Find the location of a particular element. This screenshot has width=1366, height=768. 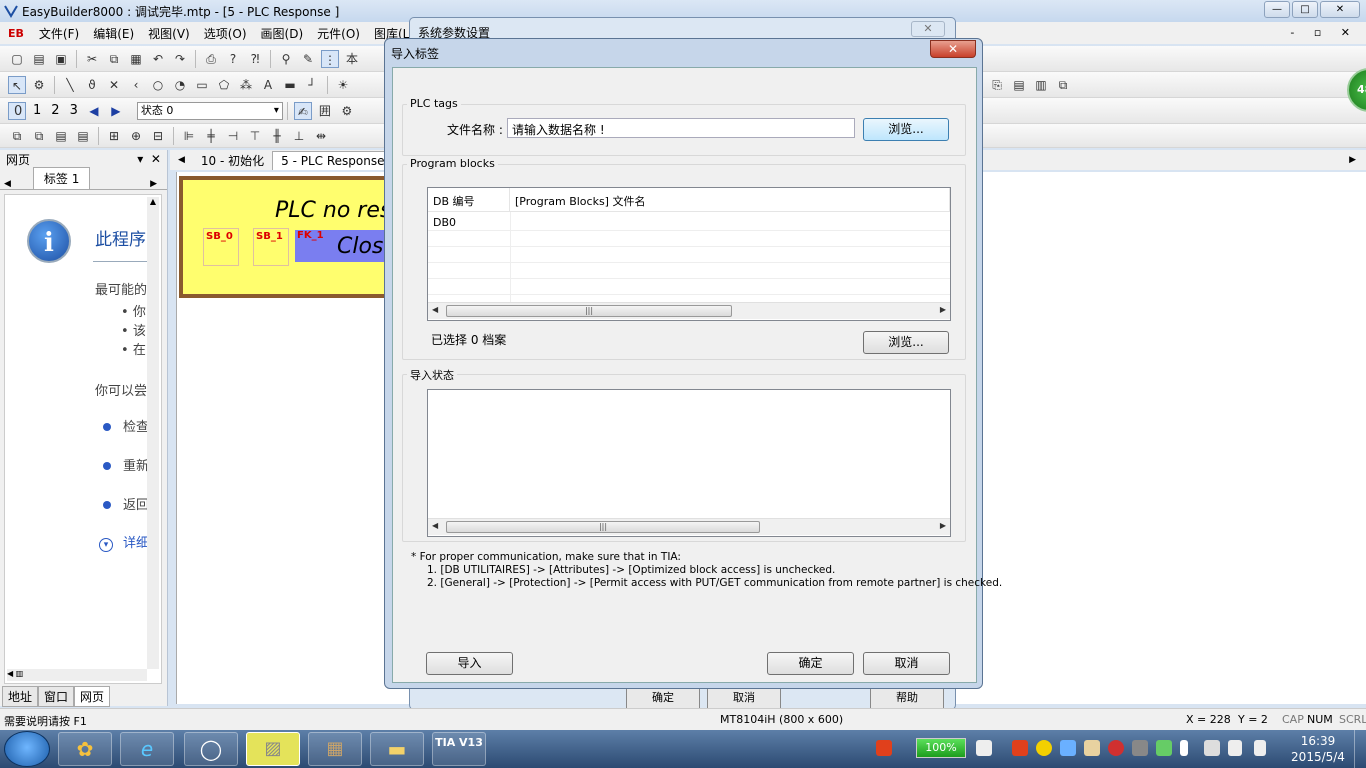

system-params-cancel: 取消 is located at coordinates (744, 699).